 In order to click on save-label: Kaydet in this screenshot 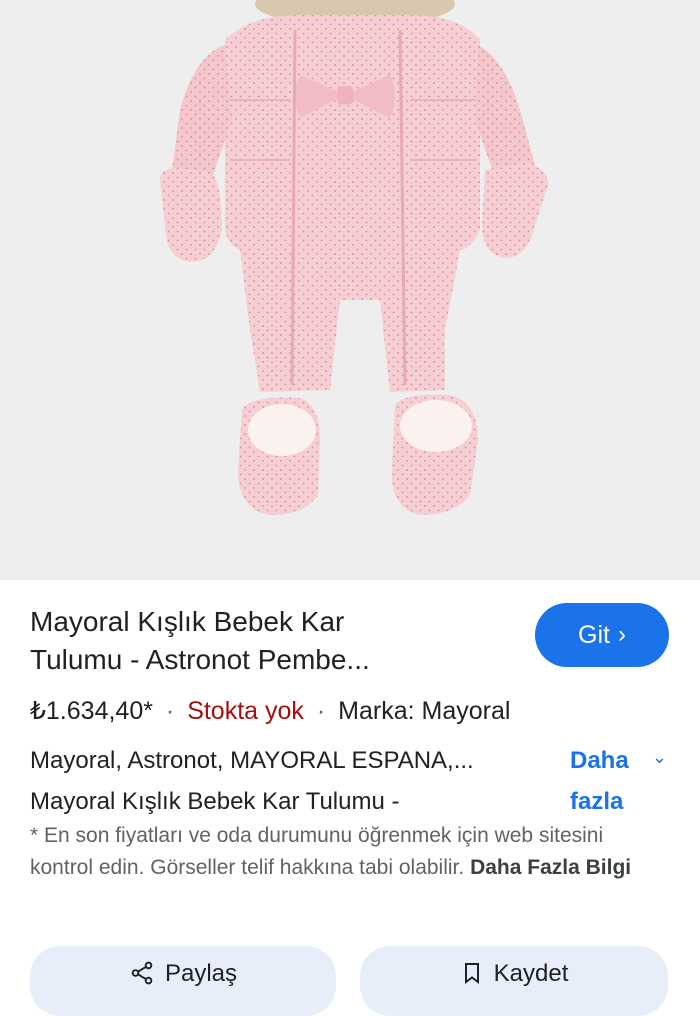, I will do `click(531, 973)`.